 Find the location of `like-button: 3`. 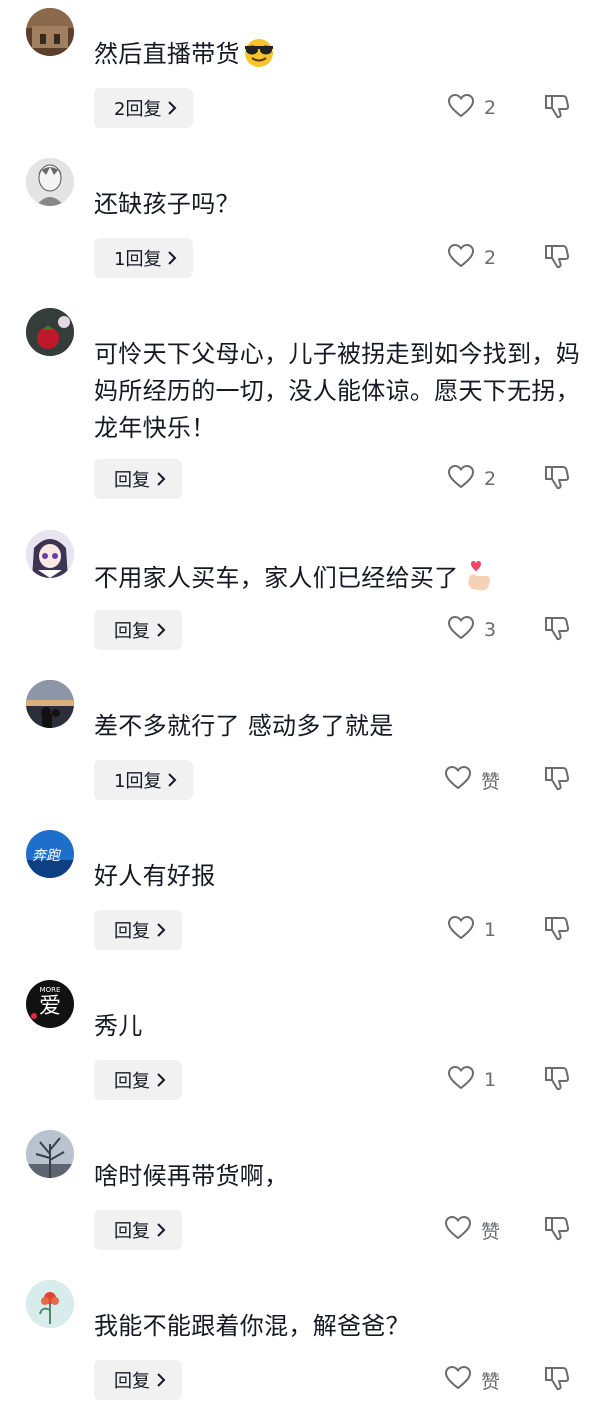

like-button: 3 is located at coordinates (473, 630).